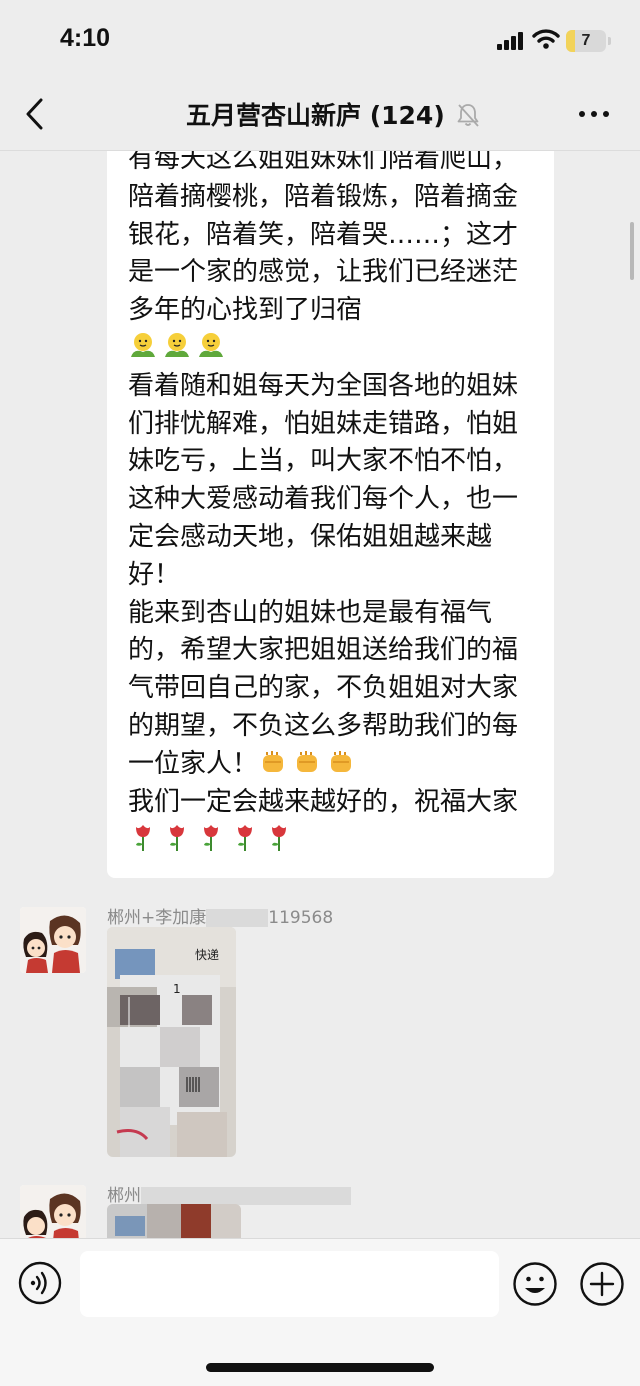  I want to click on battery-icon: 7, so click(586, 41).